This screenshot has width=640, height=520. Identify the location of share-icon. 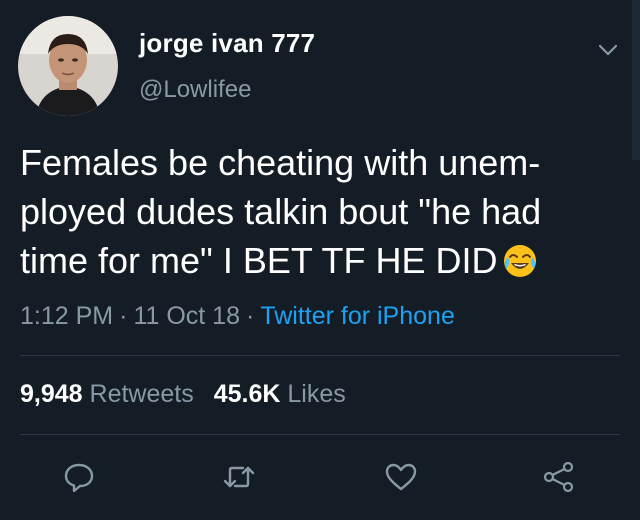
(558, 477).